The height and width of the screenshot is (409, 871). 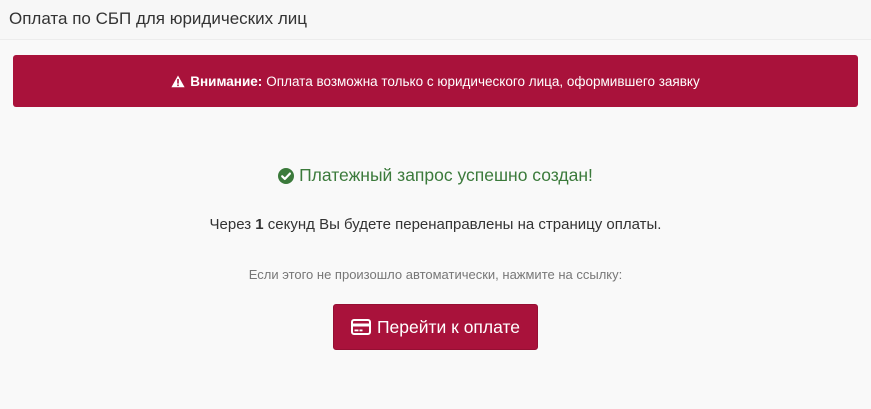 I want to click on go-to-payment-button: Перейти к оплате, so click(x=435, y=327).